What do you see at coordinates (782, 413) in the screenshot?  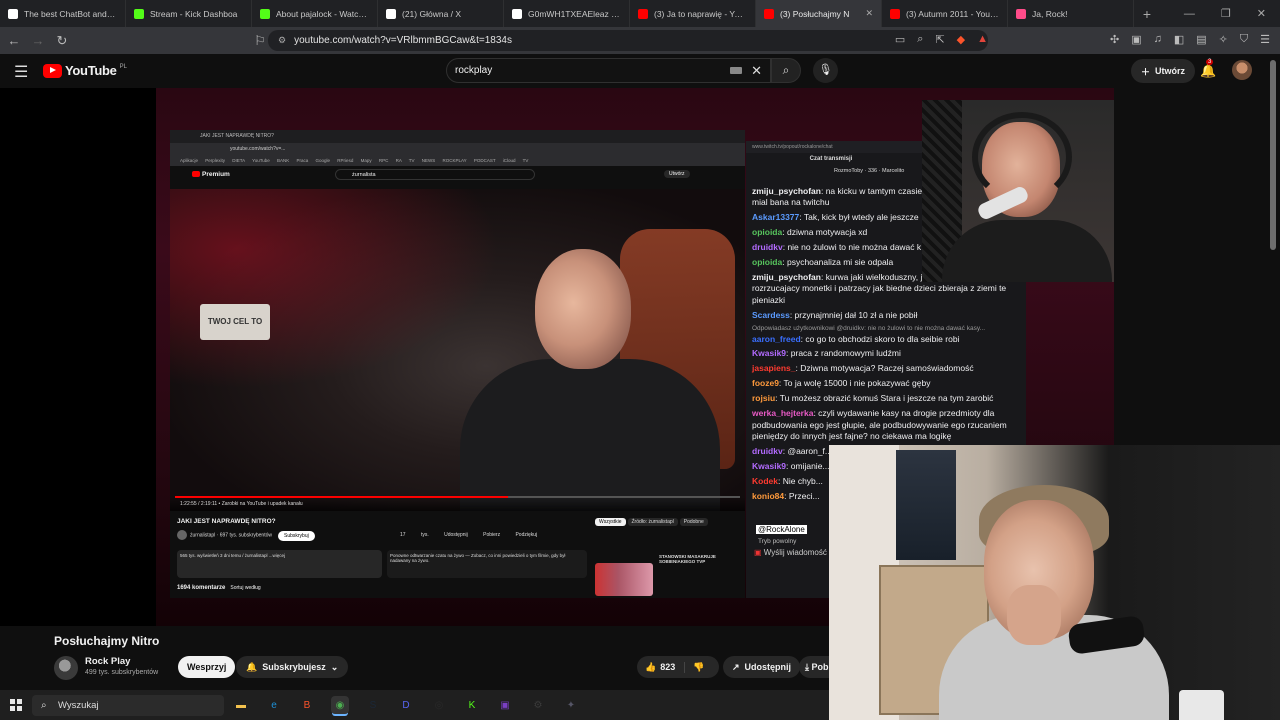 I see `chat-username: werka_hejterka` at bounding box center [782, 413].